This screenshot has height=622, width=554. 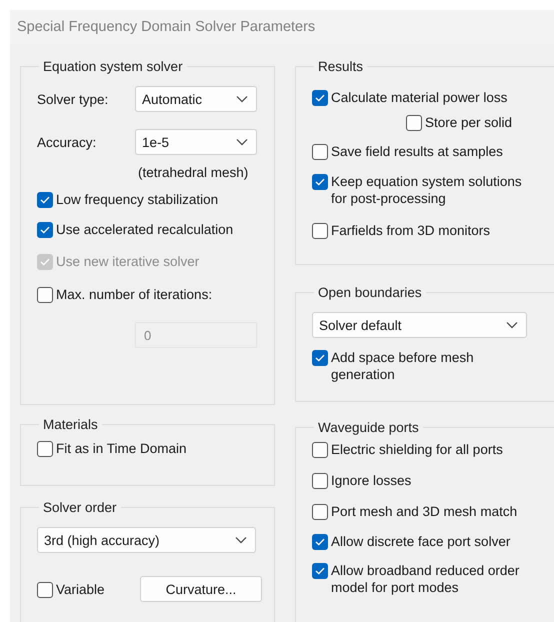 What do you see at coordinates (137, 199) in the screenshot?
I see `checkbox-label: Low frequency stabilization` at bounding box center [137, 199].